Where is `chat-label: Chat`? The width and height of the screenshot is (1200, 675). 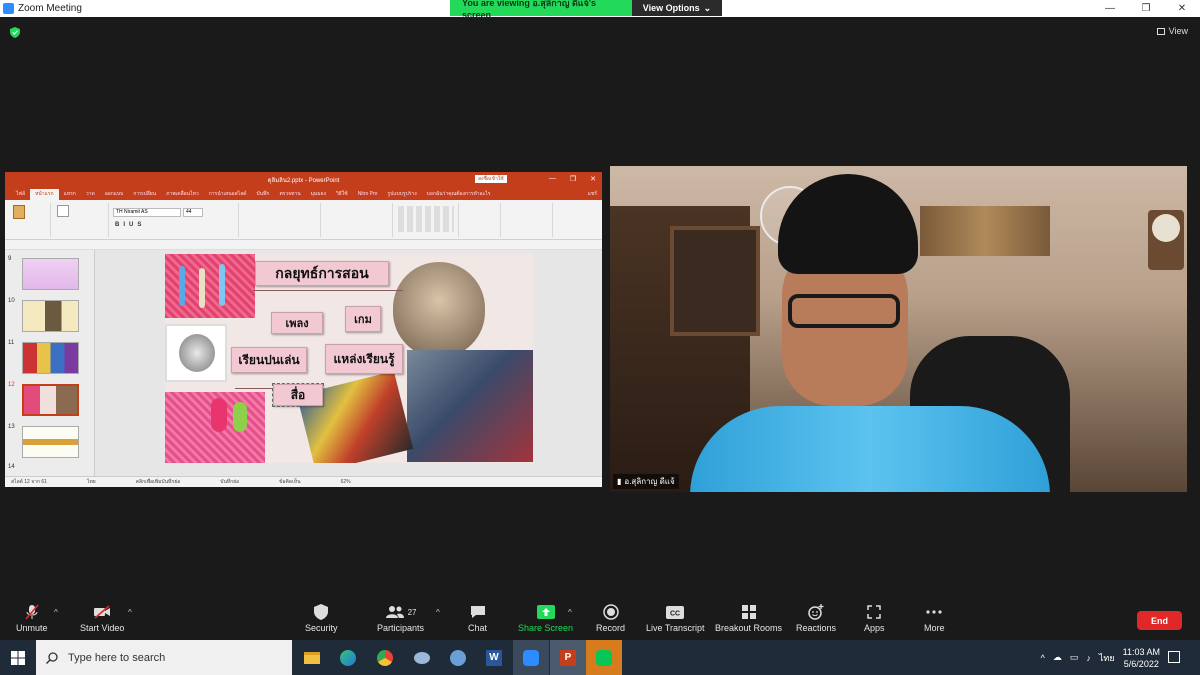 chat-label: Chat is located at coordinates (478, 628).